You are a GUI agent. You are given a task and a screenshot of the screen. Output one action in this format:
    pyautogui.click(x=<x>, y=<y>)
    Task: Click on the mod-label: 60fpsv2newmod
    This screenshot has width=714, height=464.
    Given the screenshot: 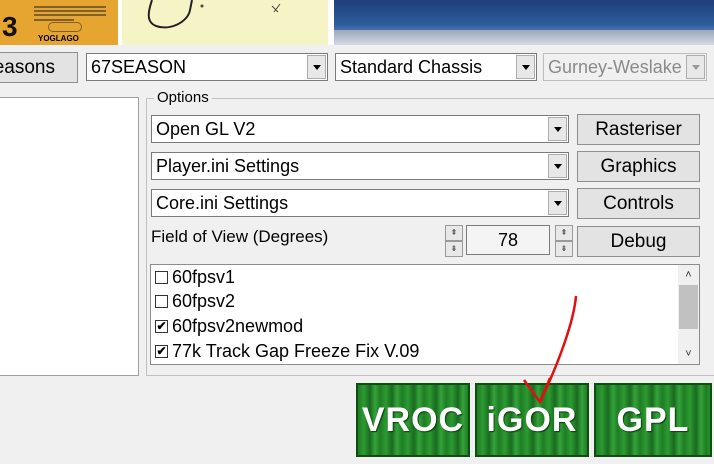 What is the action you would take?
    pyautogui.click(x=238, y=325)
    